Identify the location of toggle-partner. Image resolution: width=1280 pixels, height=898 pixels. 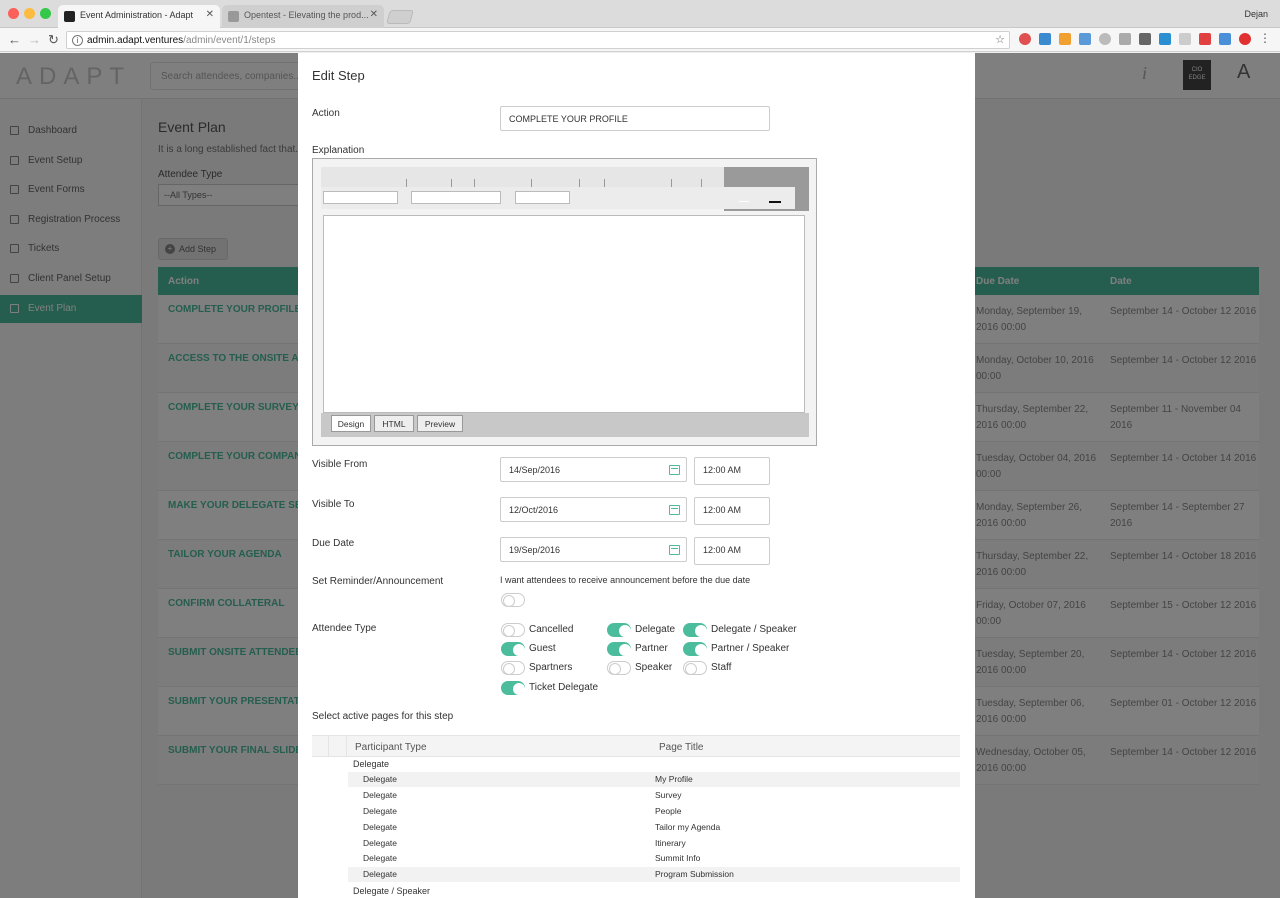
(619, 649).